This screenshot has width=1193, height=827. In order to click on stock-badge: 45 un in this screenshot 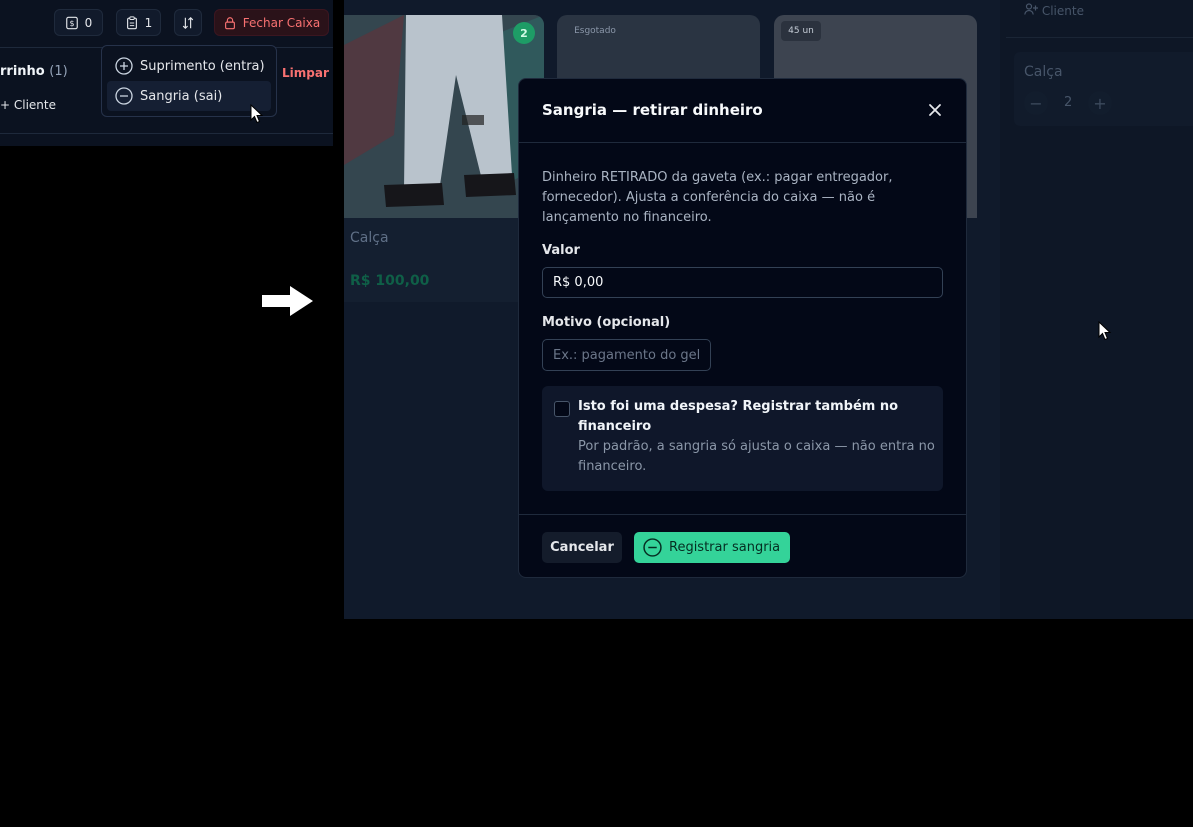, I will do `click(801, 31)`.